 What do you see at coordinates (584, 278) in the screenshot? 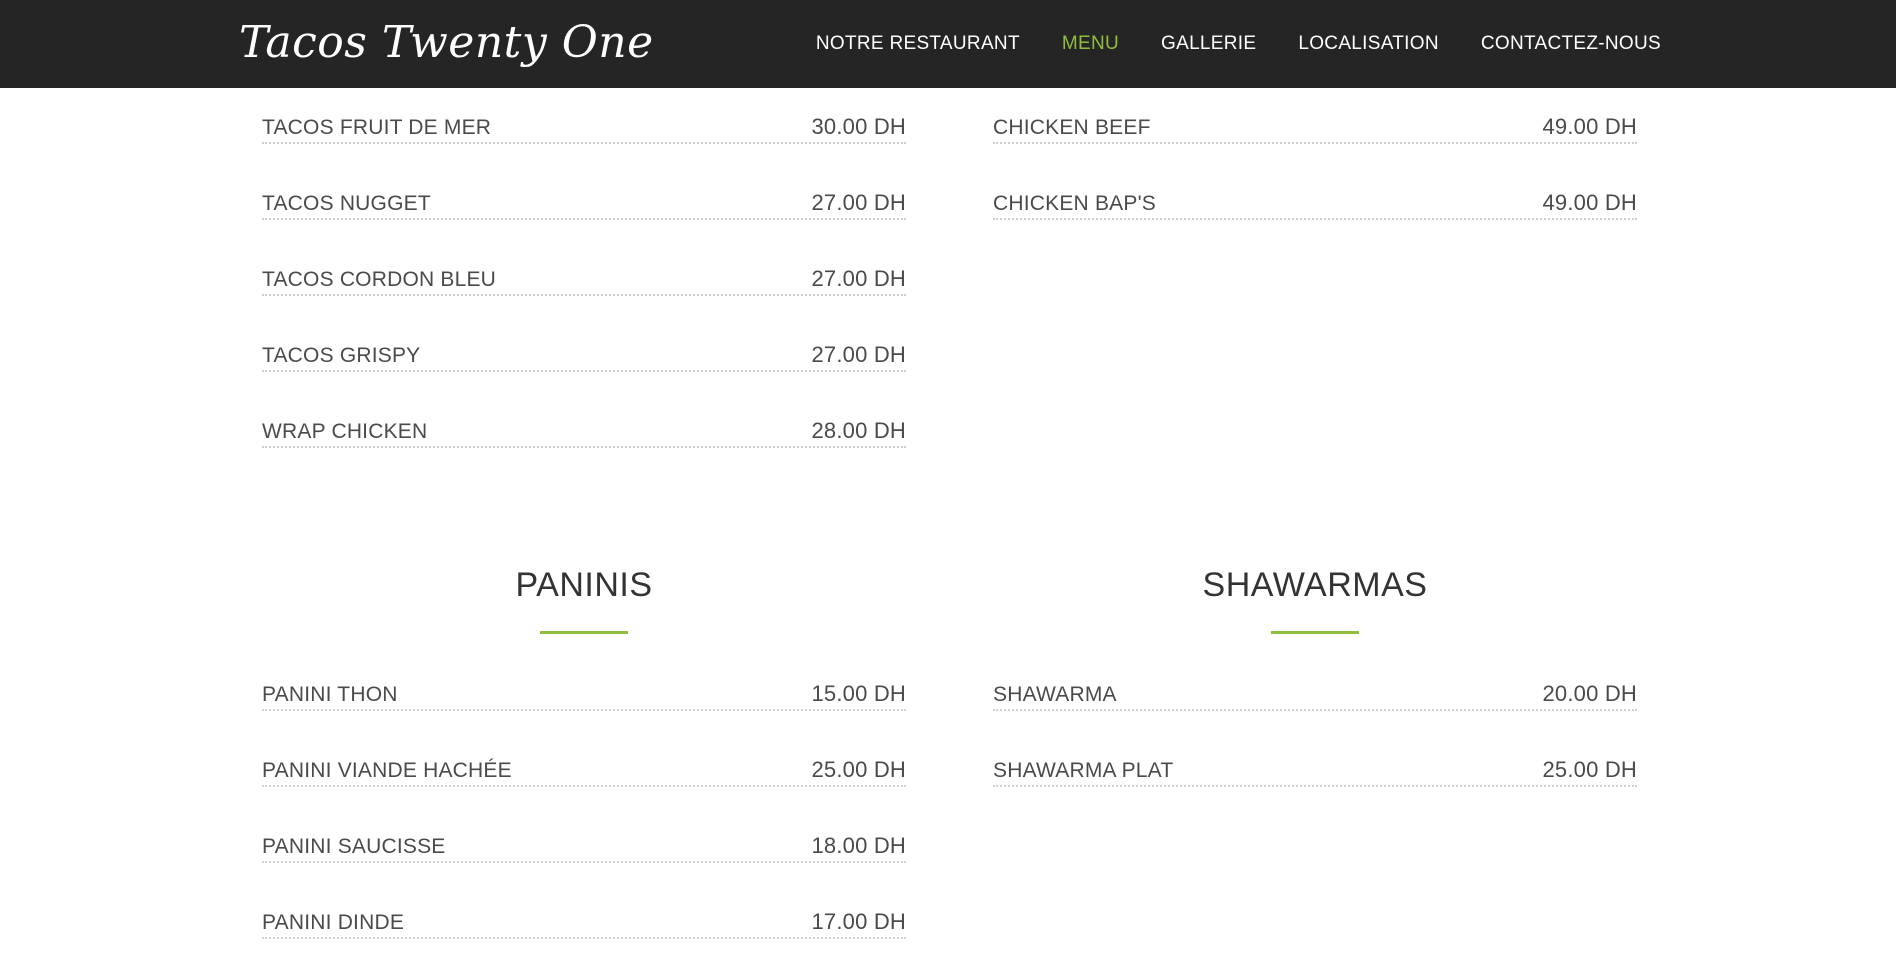
I see `menu-item-row: TACOS CORDON BLEU 27.00 DH` at bounding box center [584, 278].